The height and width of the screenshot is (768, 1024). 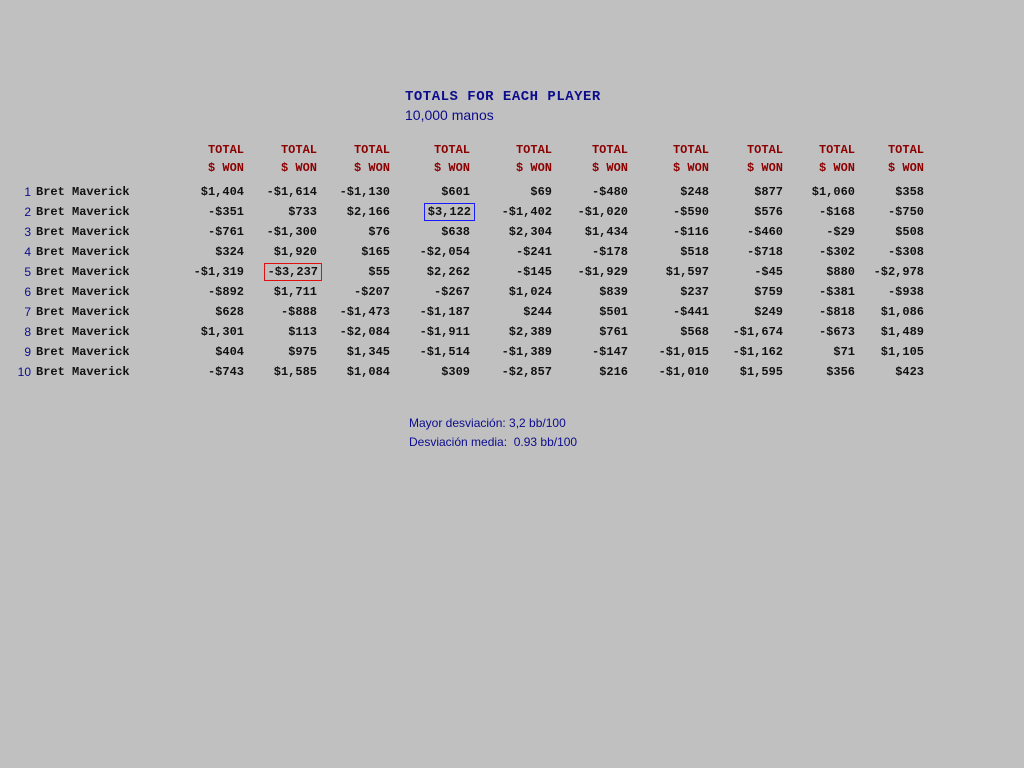 I want to click on row-number: 6, so click(x=27, y=292).